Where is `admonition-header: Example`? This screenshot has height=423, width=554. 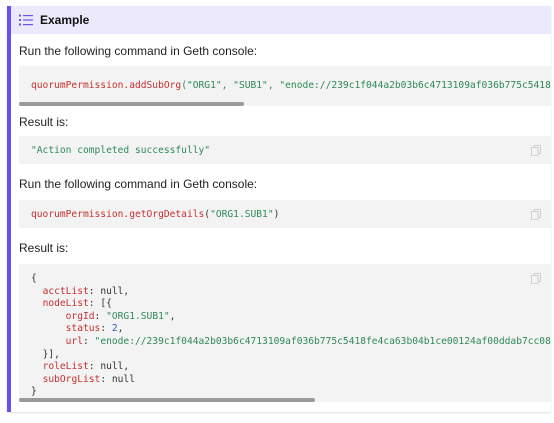
admonition-header: Example is located at coordinates (281, 20).